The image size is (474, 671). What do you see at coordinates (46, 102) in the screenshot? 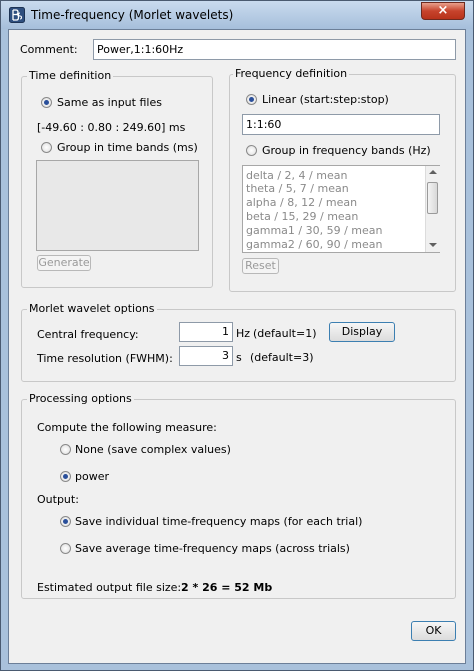
I see `same-as-input-radio` at bounding box center [46, 102].